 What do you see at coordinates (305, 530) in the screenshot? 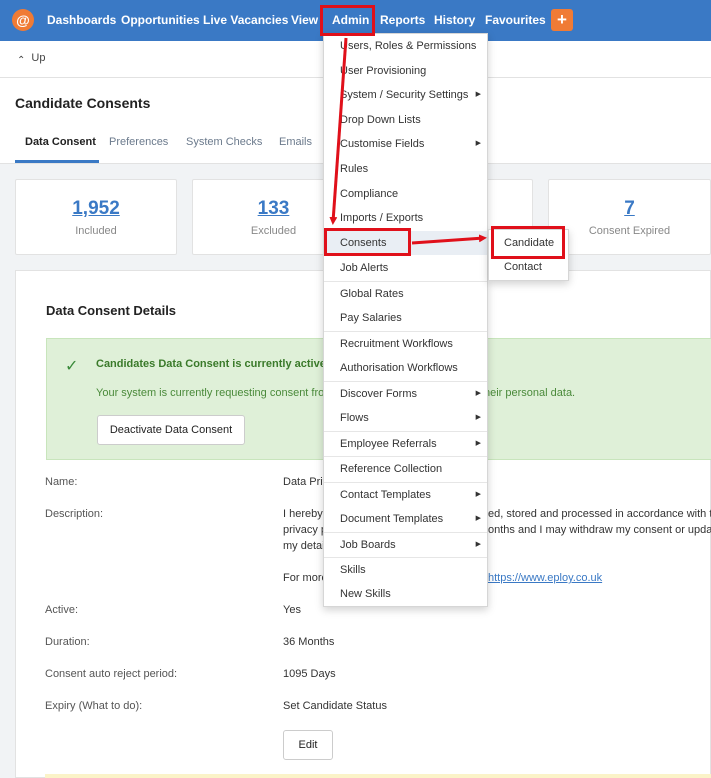
I see `field-description-line2: privacy p` at bounding box center [305, 530].